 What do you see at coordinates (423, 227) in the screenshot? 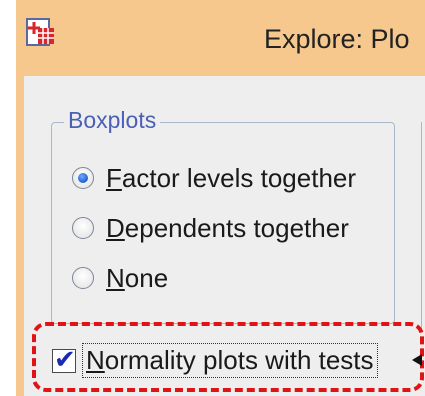
I see `adjacent-group-frame` at bounding box center [423, 227].